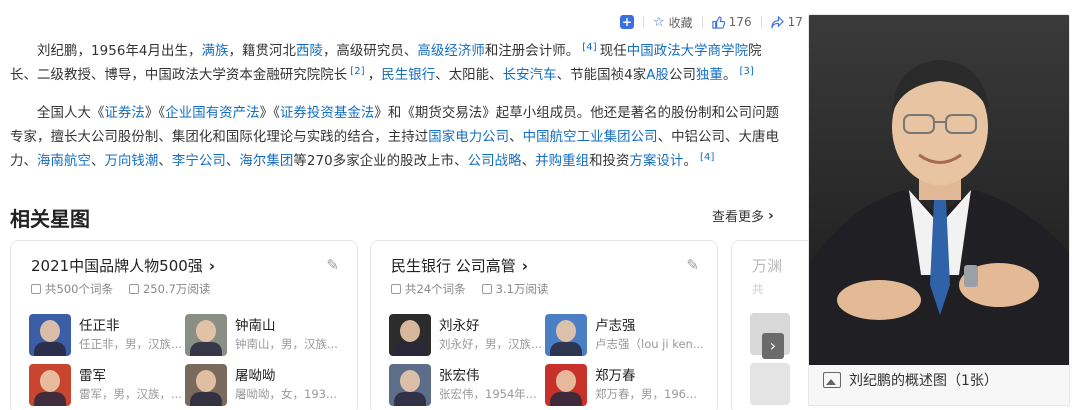 The height and width of the screenshot is (410, 1080). I want to click on inline-link: 满族, so click(215, 51).